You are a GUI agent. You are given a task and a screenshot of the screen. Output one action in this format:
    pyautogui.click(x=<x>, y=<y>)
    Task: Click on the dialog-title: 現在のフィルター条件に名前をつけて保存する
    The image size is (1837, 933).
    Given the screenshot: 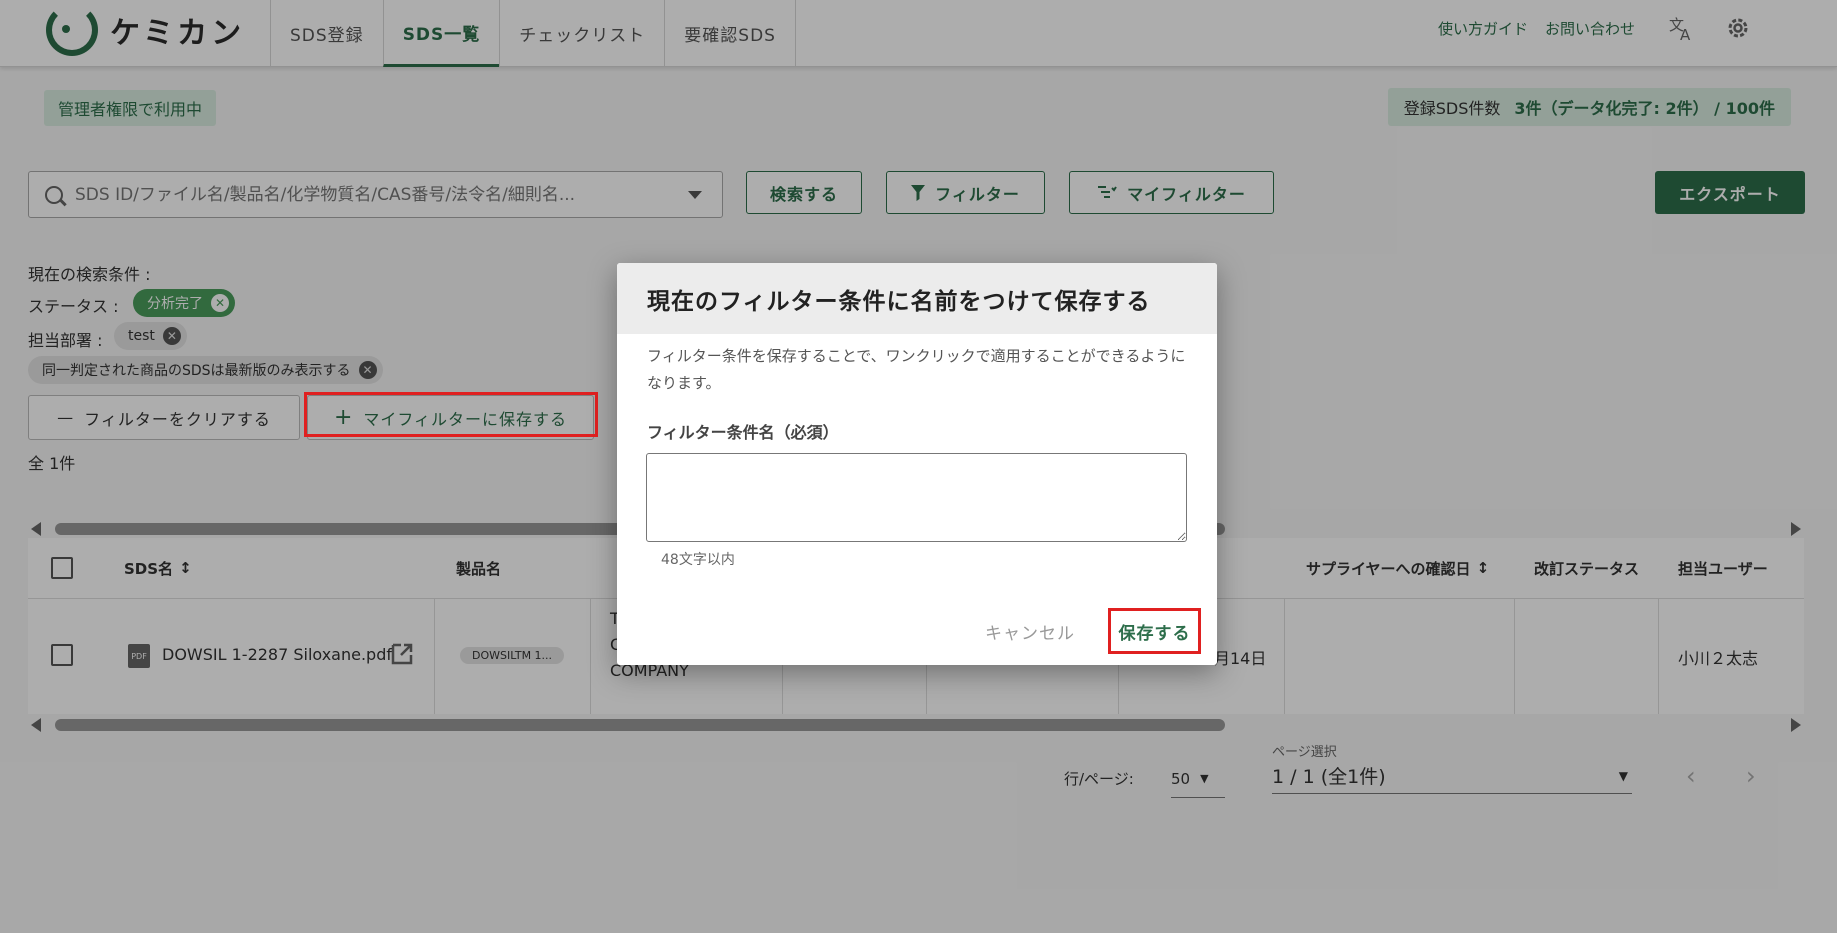 What is the action you would take?
    pyautogui.click(x=917, y=298)
    